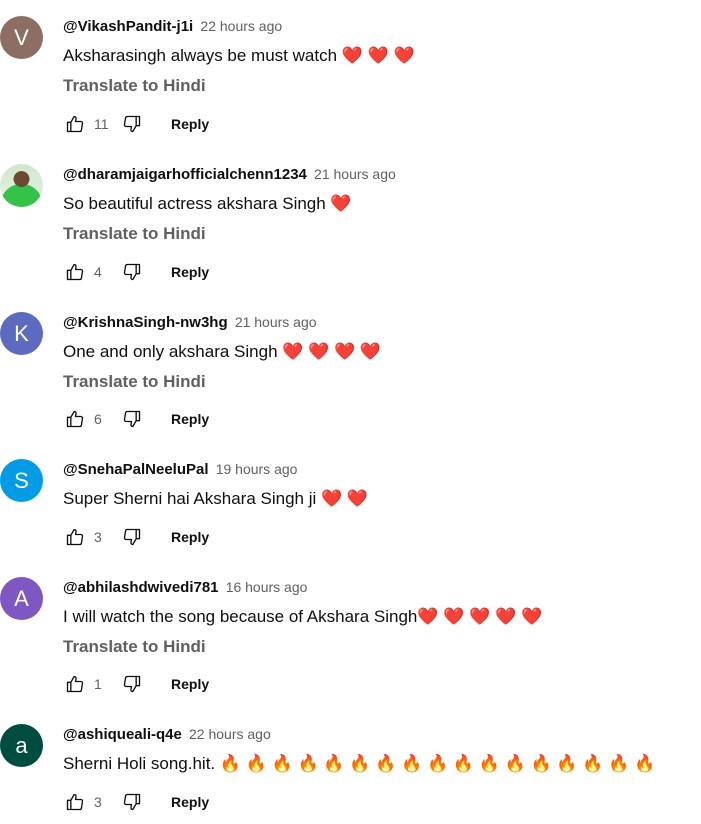  I want to click on comment-time: 16 hours ago, so click(267, 587).